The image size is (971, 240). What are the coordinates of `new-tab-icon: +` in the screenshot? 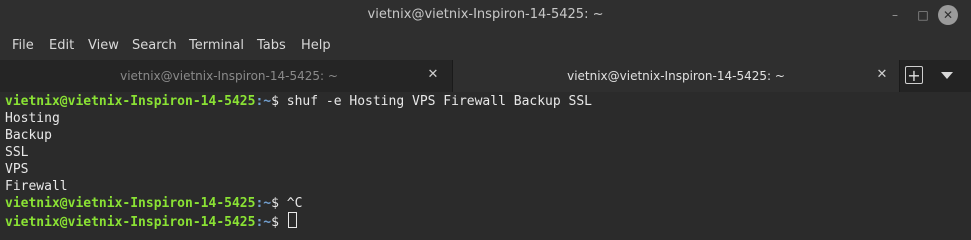 It's located at (914, 75).